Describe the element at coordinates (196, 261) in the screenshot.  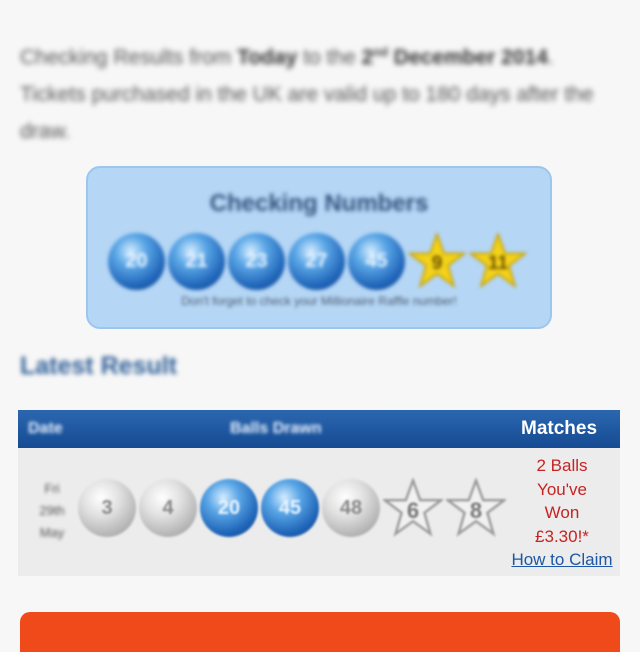
I see `checking-ball: 21` at that location.